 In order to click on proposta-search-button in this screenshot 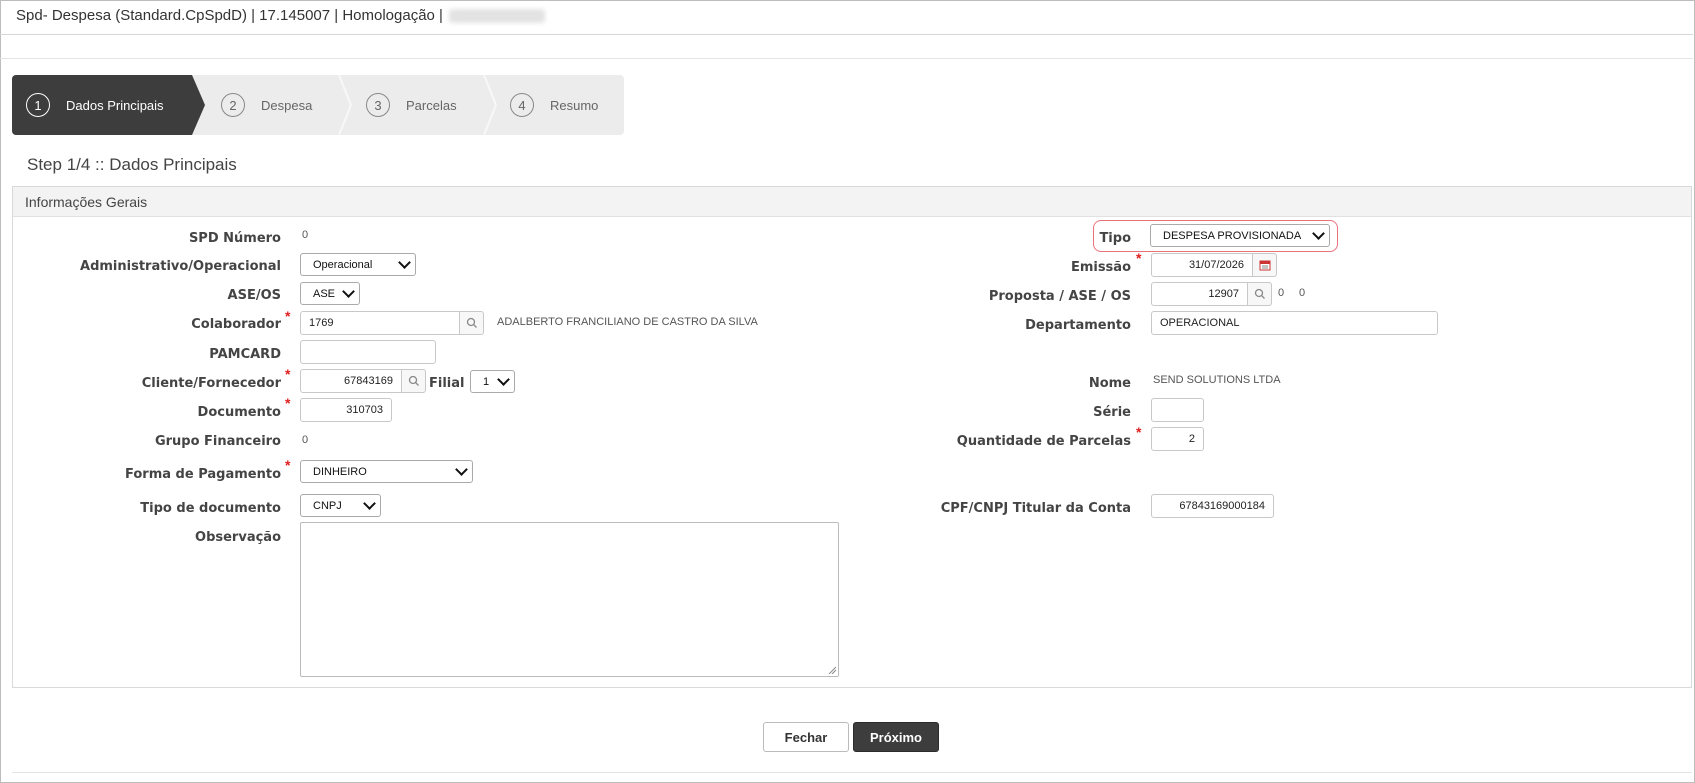, I will do `click(1260, 294)`.